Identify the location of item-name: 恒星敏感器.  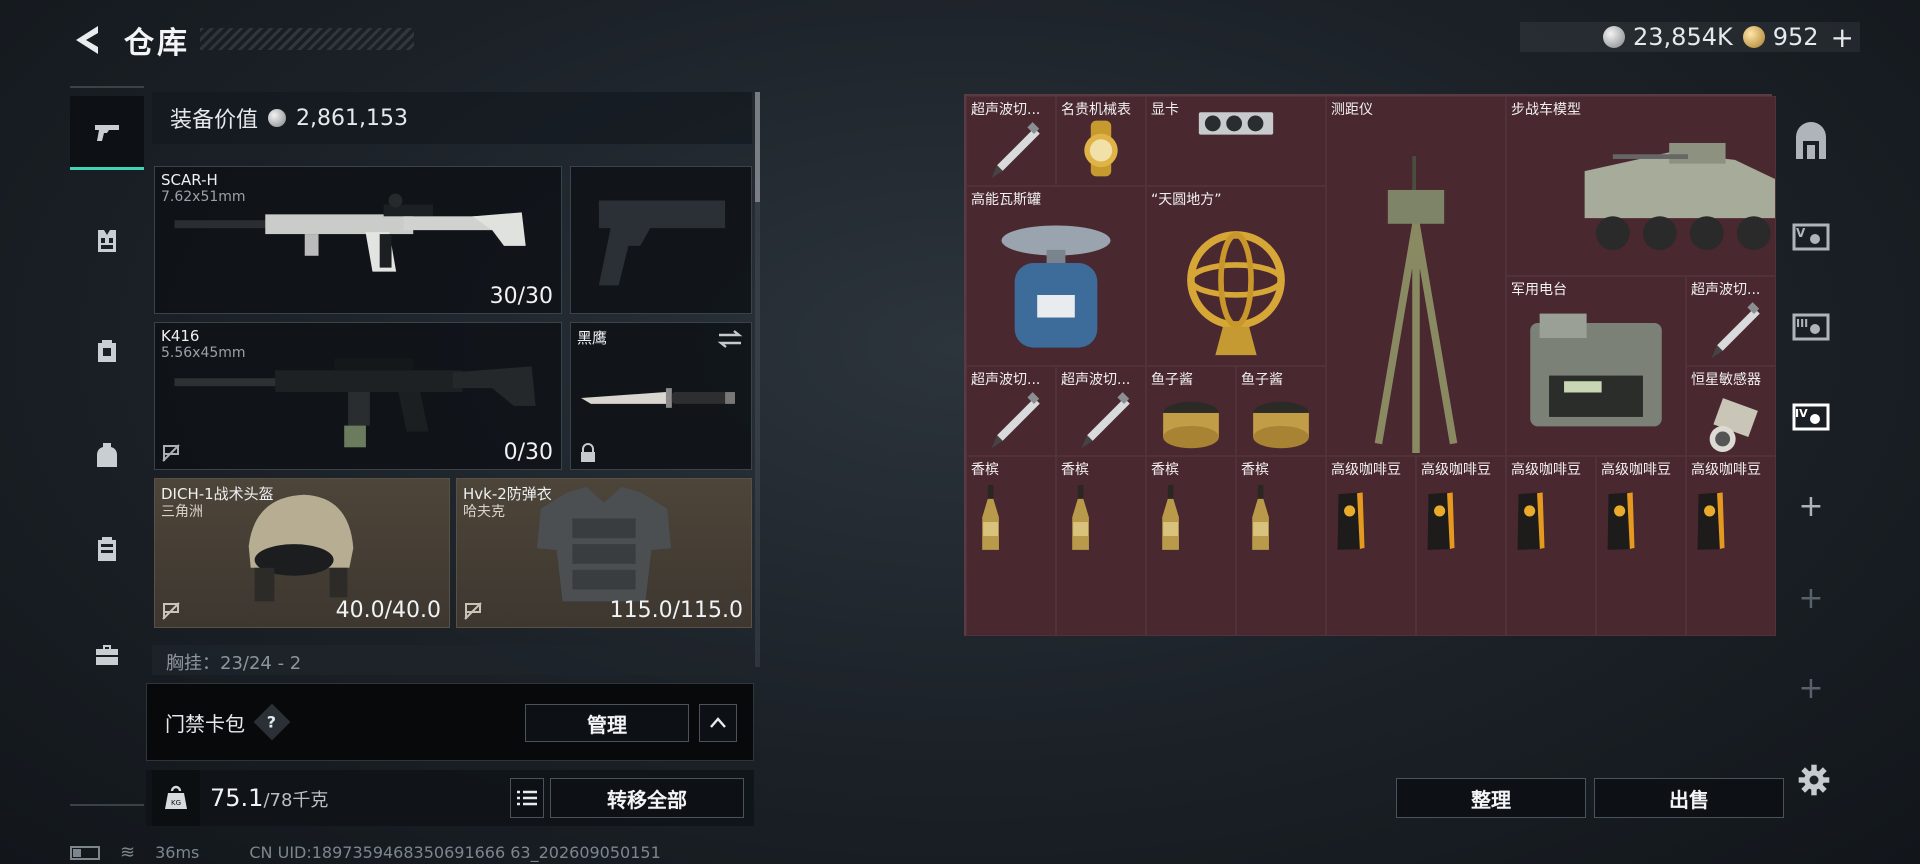
(1726, 380).